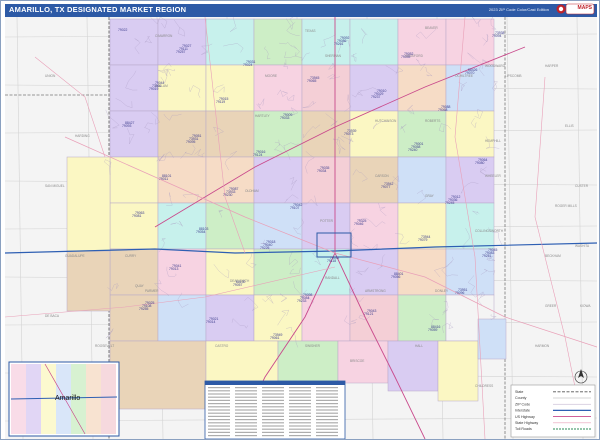 This screenshot has width=600, height=440. I want to click on county-label: PARMER, so click(152, 291).